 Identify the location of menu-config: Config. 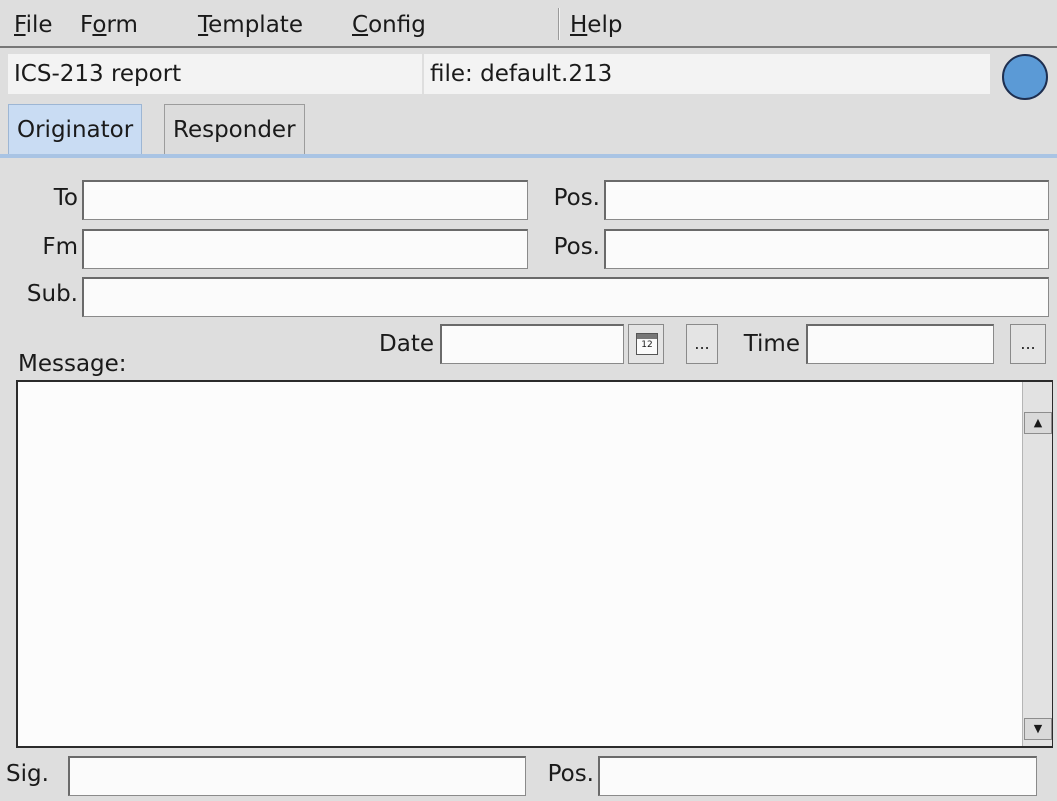
(389, 25).